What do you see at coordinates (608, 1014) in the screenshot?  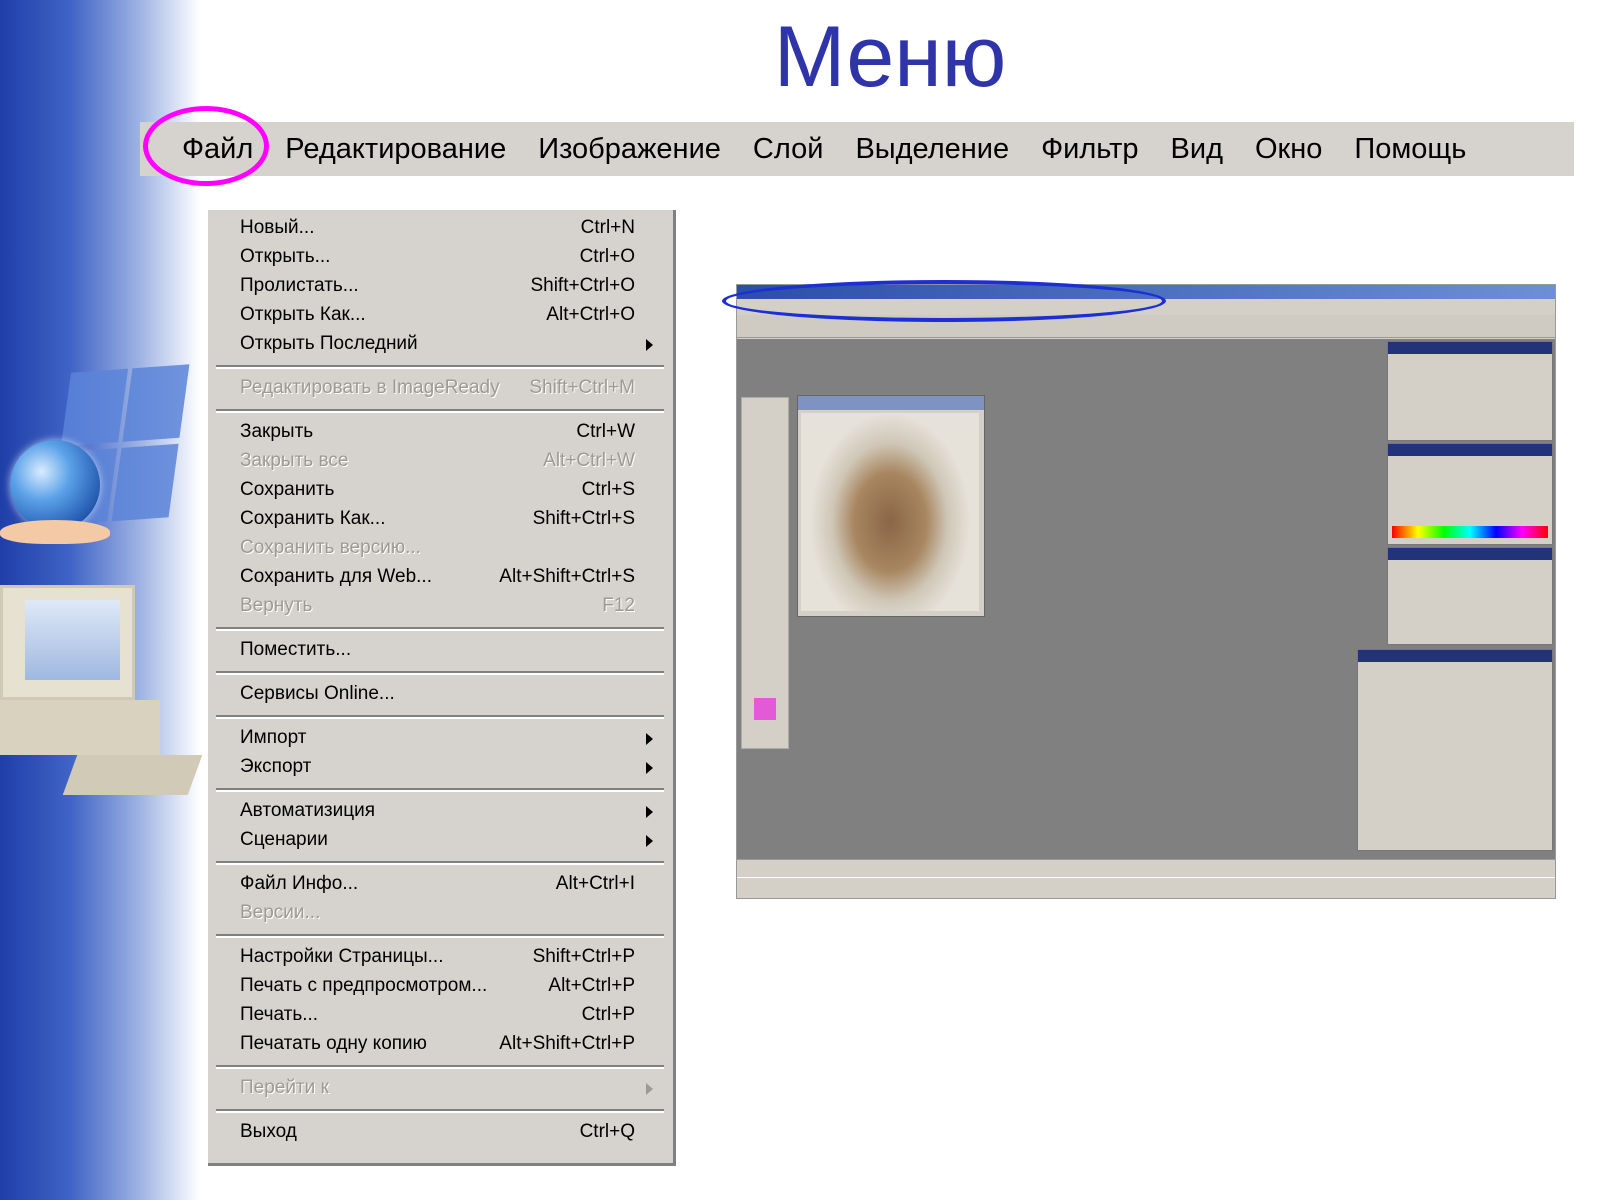 I see `menu-item-shortcut: Ctrl+P` at bounding box center [608, 1014].